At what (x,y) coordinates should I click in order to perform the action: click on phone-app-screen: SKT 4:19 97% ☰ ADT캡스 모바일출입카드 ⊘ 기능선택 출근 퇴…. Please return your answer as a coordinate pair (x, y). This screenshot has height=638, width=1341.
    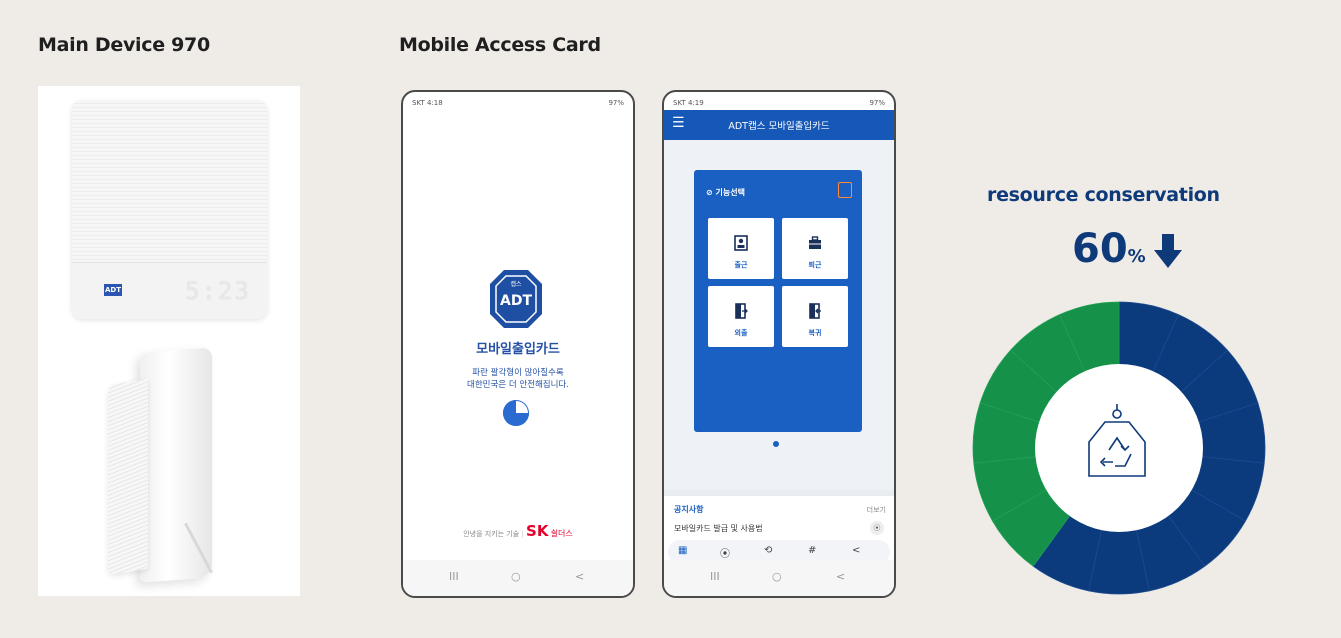
    Looking at the image, I should click on (779, 344).